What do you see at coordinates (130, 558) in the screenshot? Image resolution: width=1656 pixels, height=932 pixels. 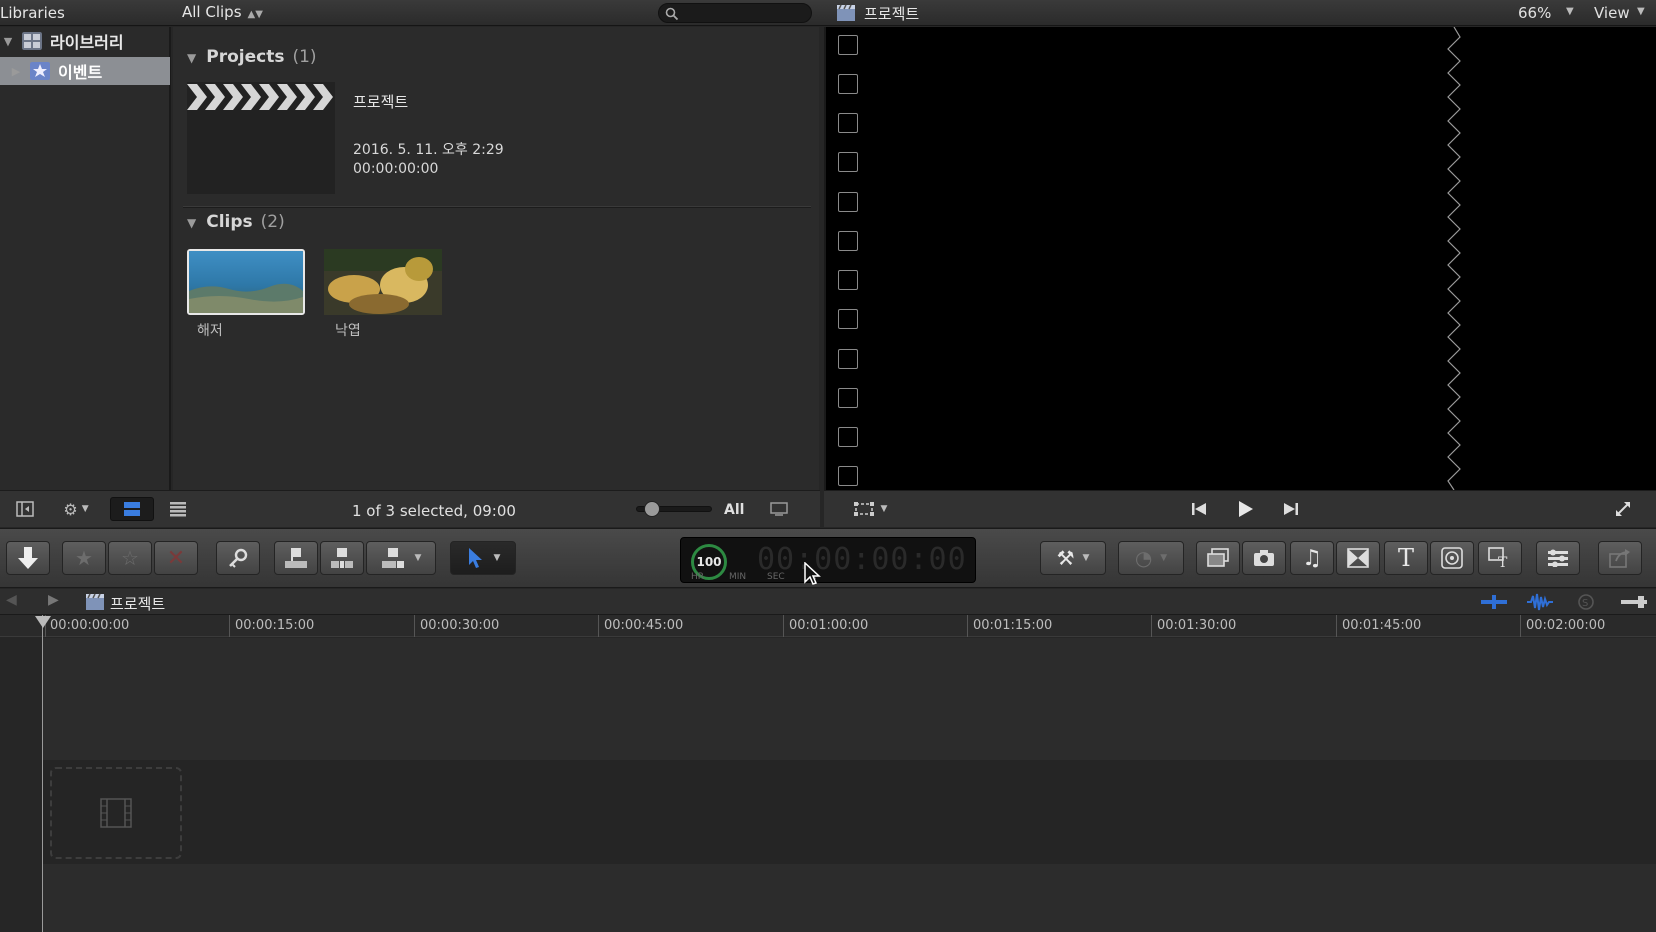 I see `unrate-button: ☆` at bounding box center [130, 558].